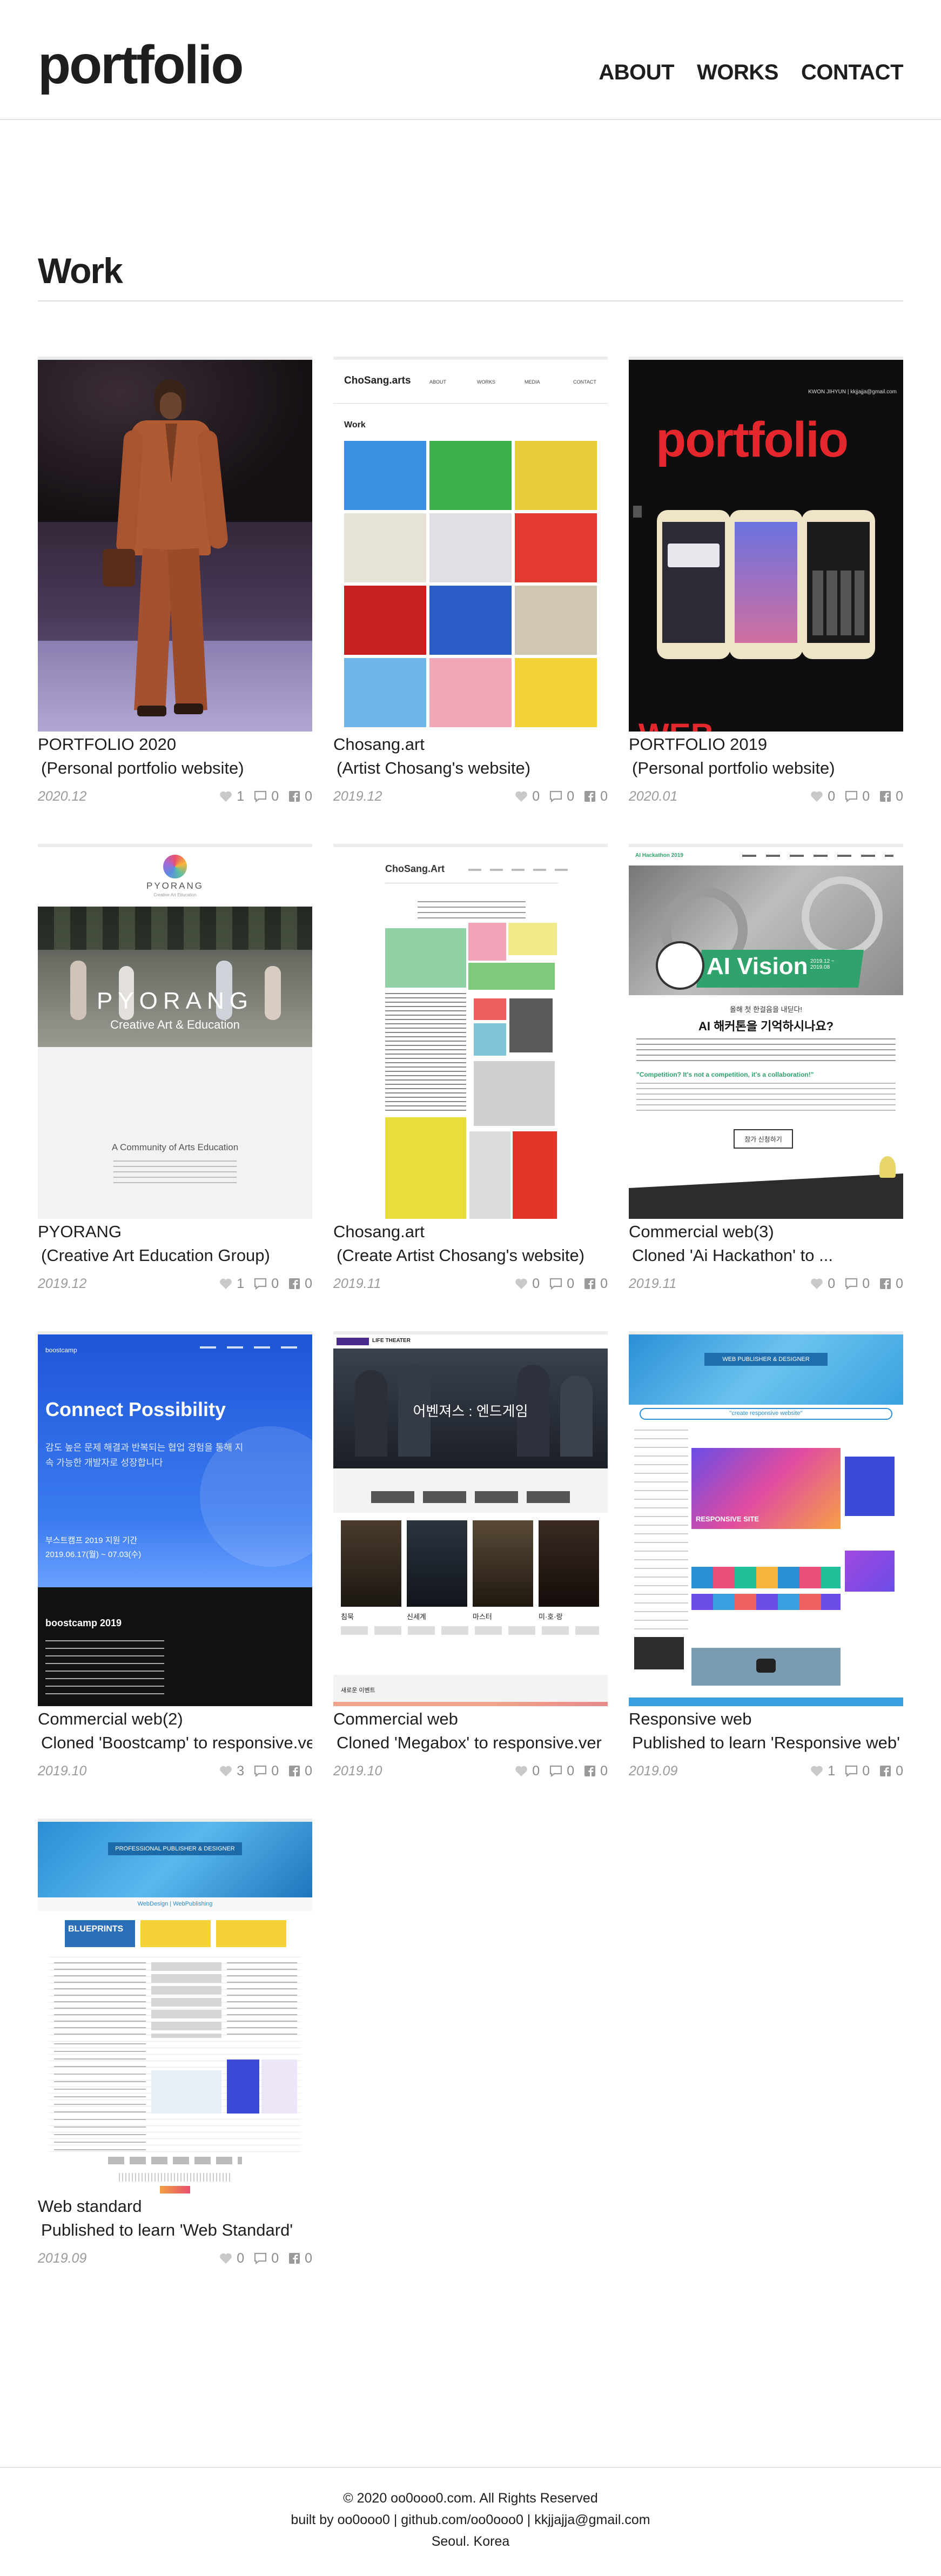 The height and width of the screenshot is (2576, 941). Describe the element at coordinates (175, 895) in the screenshot. I see `thumb-logo-sub: Creative Art Education` at that location.